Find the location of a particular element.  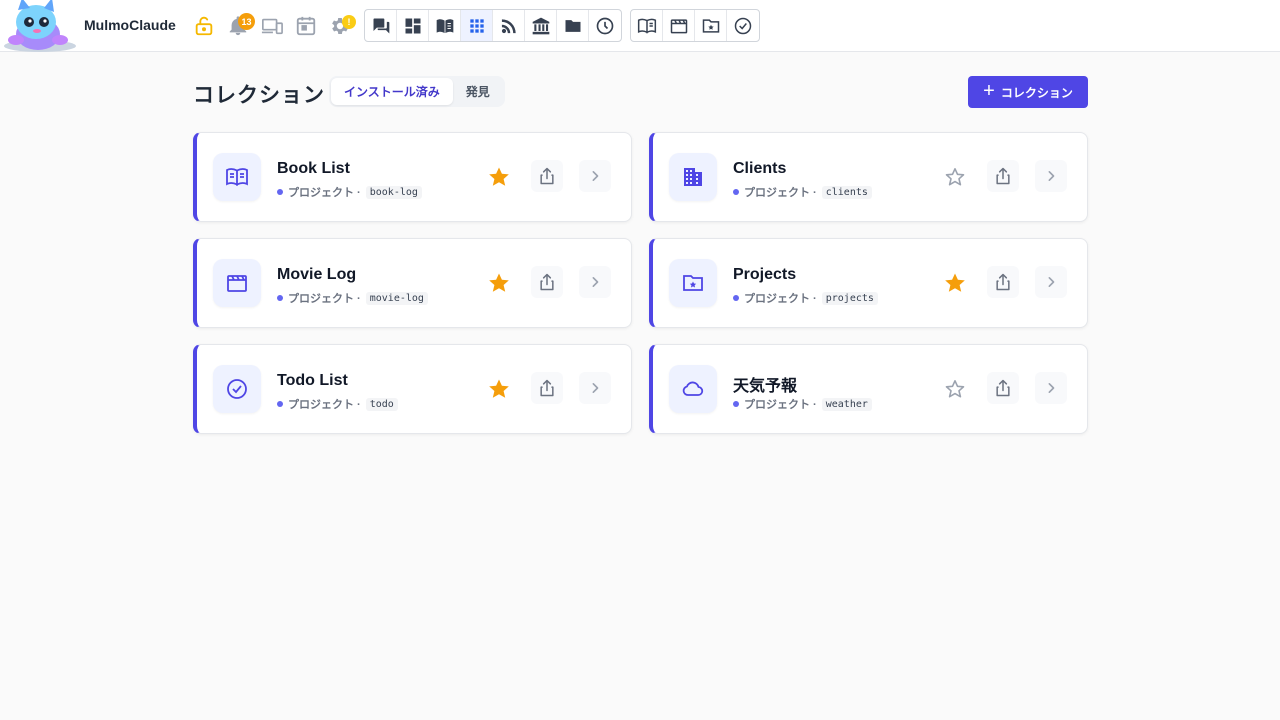

apps-grid-icon is located at coordinates (477, 25).